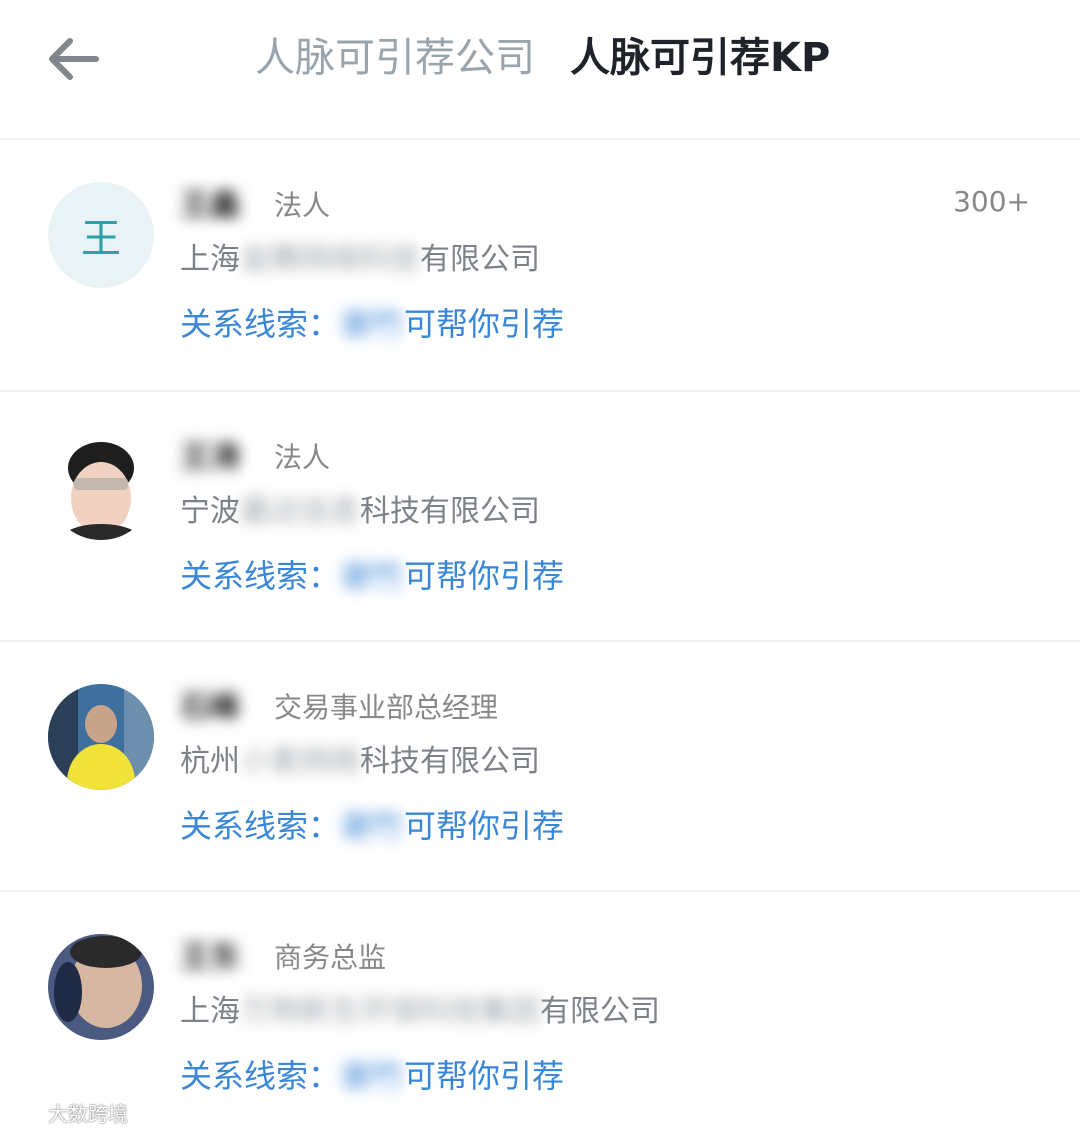 The image size is (1080, 1142). Describe the element at coordinates (210, 707) in the screenshot. I see `contact-name: 石峰` at that location.